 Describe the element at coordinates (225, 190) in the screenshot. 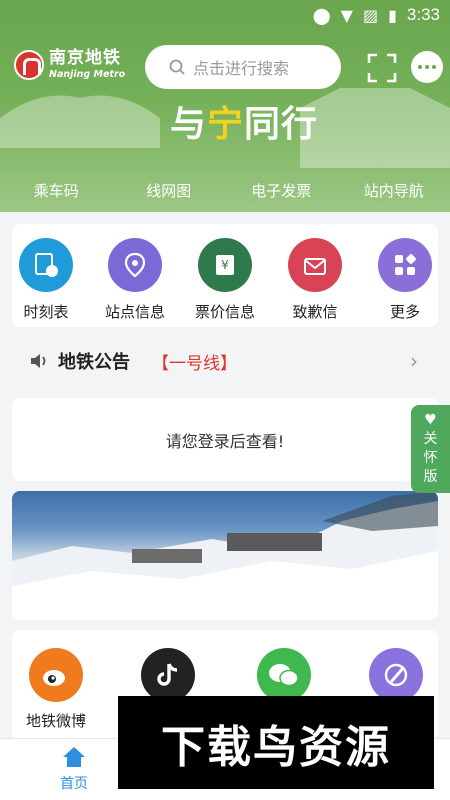

I see `quick-actions: 乘车码 线网图 电子发票 站内导航` at that location.